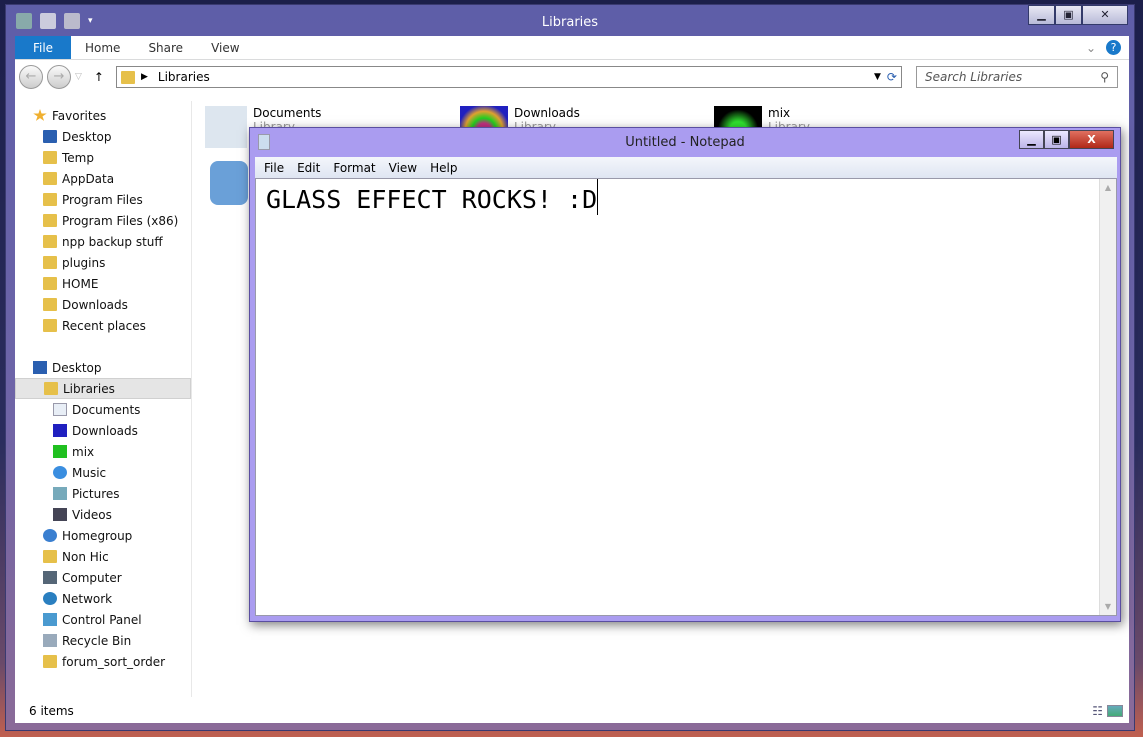  Describe the element at coordinates (50, 661) in the screenshot. I see `forum-sort-order-icon` at that location.